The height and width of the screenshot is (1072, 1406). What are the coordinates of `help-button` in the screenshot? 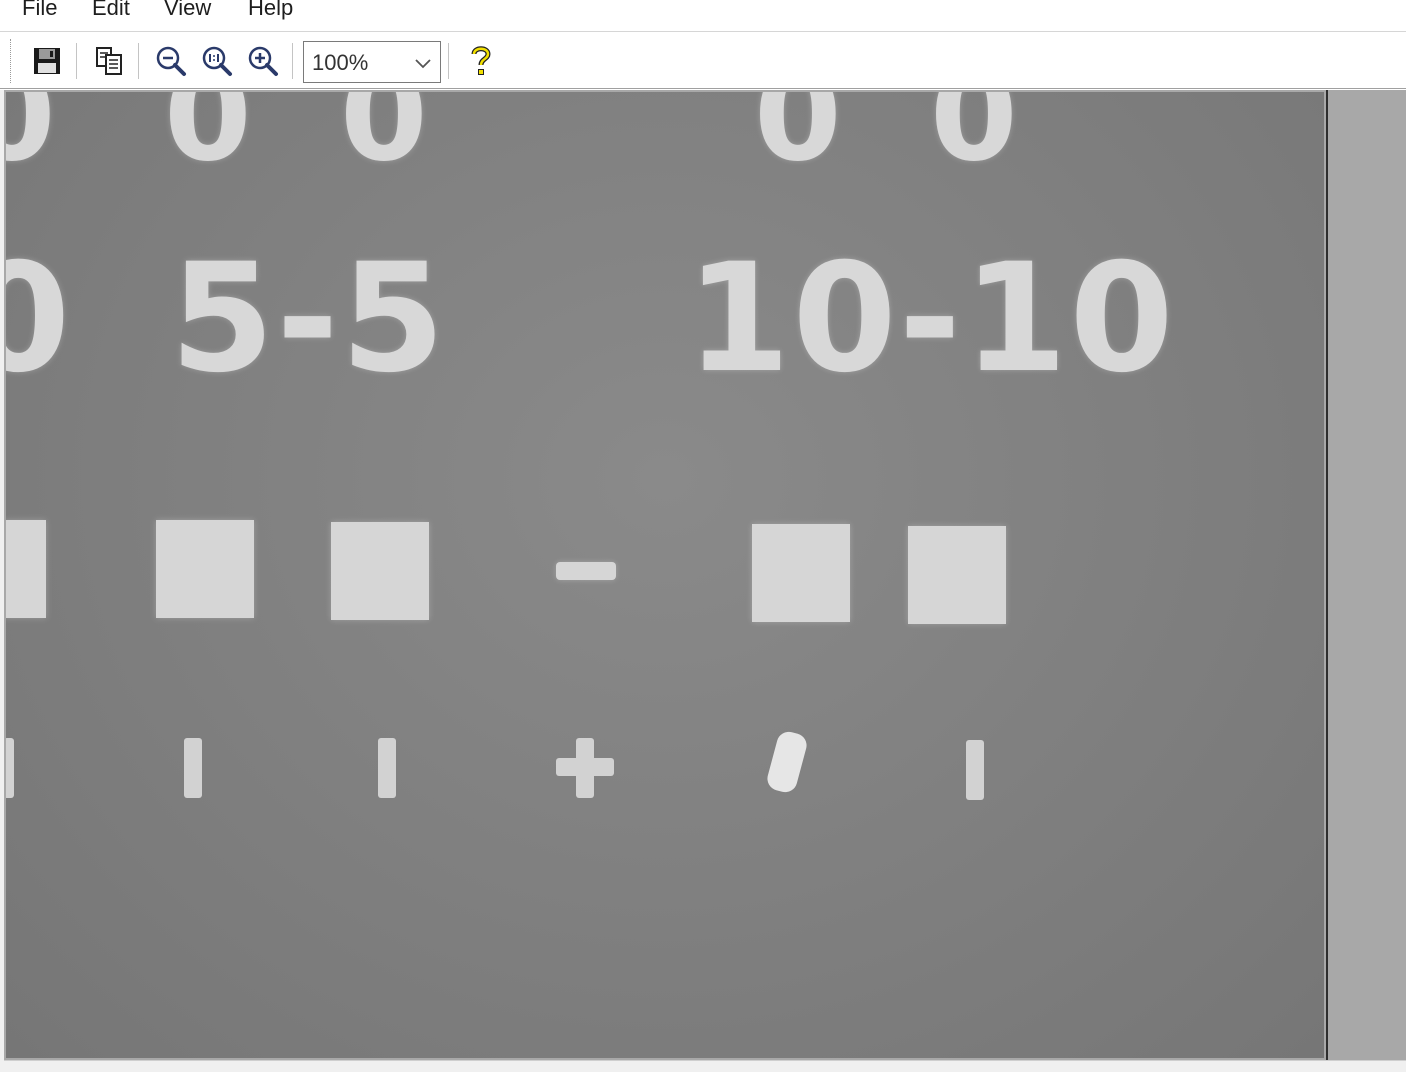 It's located at (481, 61).